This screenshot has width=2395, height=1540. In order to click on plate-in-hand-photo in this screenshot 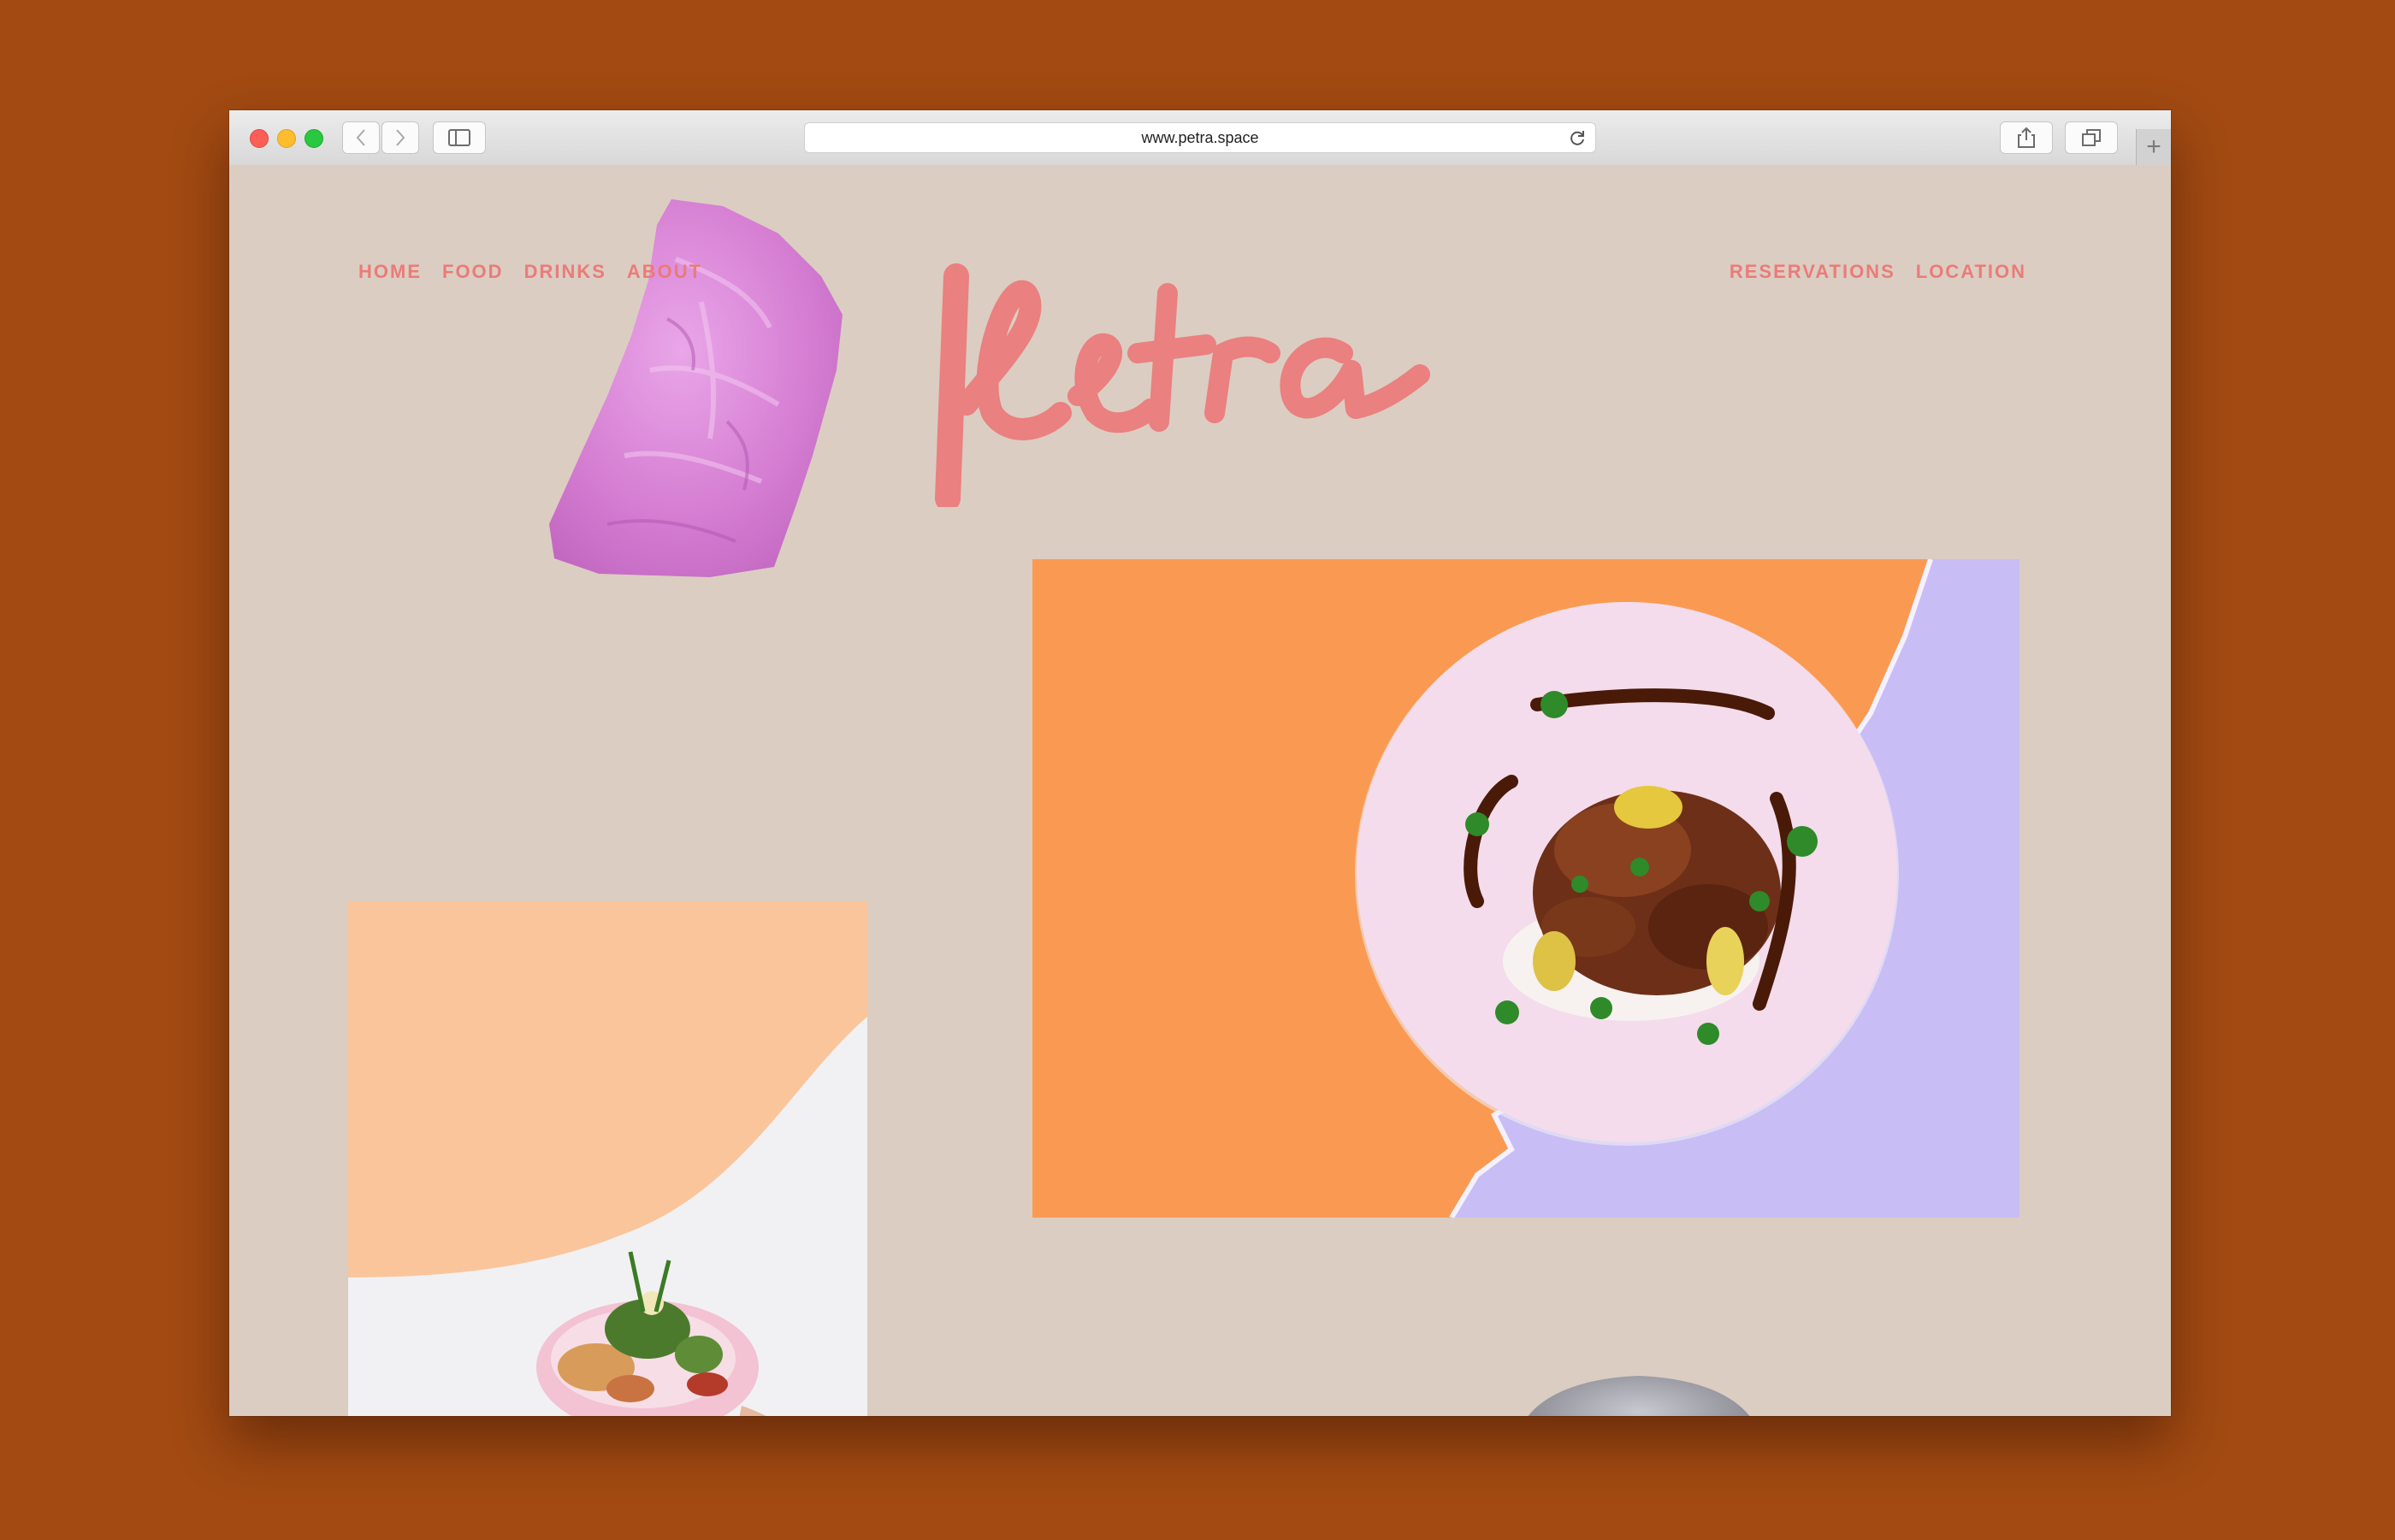, I will do `click(607, 1158)`.